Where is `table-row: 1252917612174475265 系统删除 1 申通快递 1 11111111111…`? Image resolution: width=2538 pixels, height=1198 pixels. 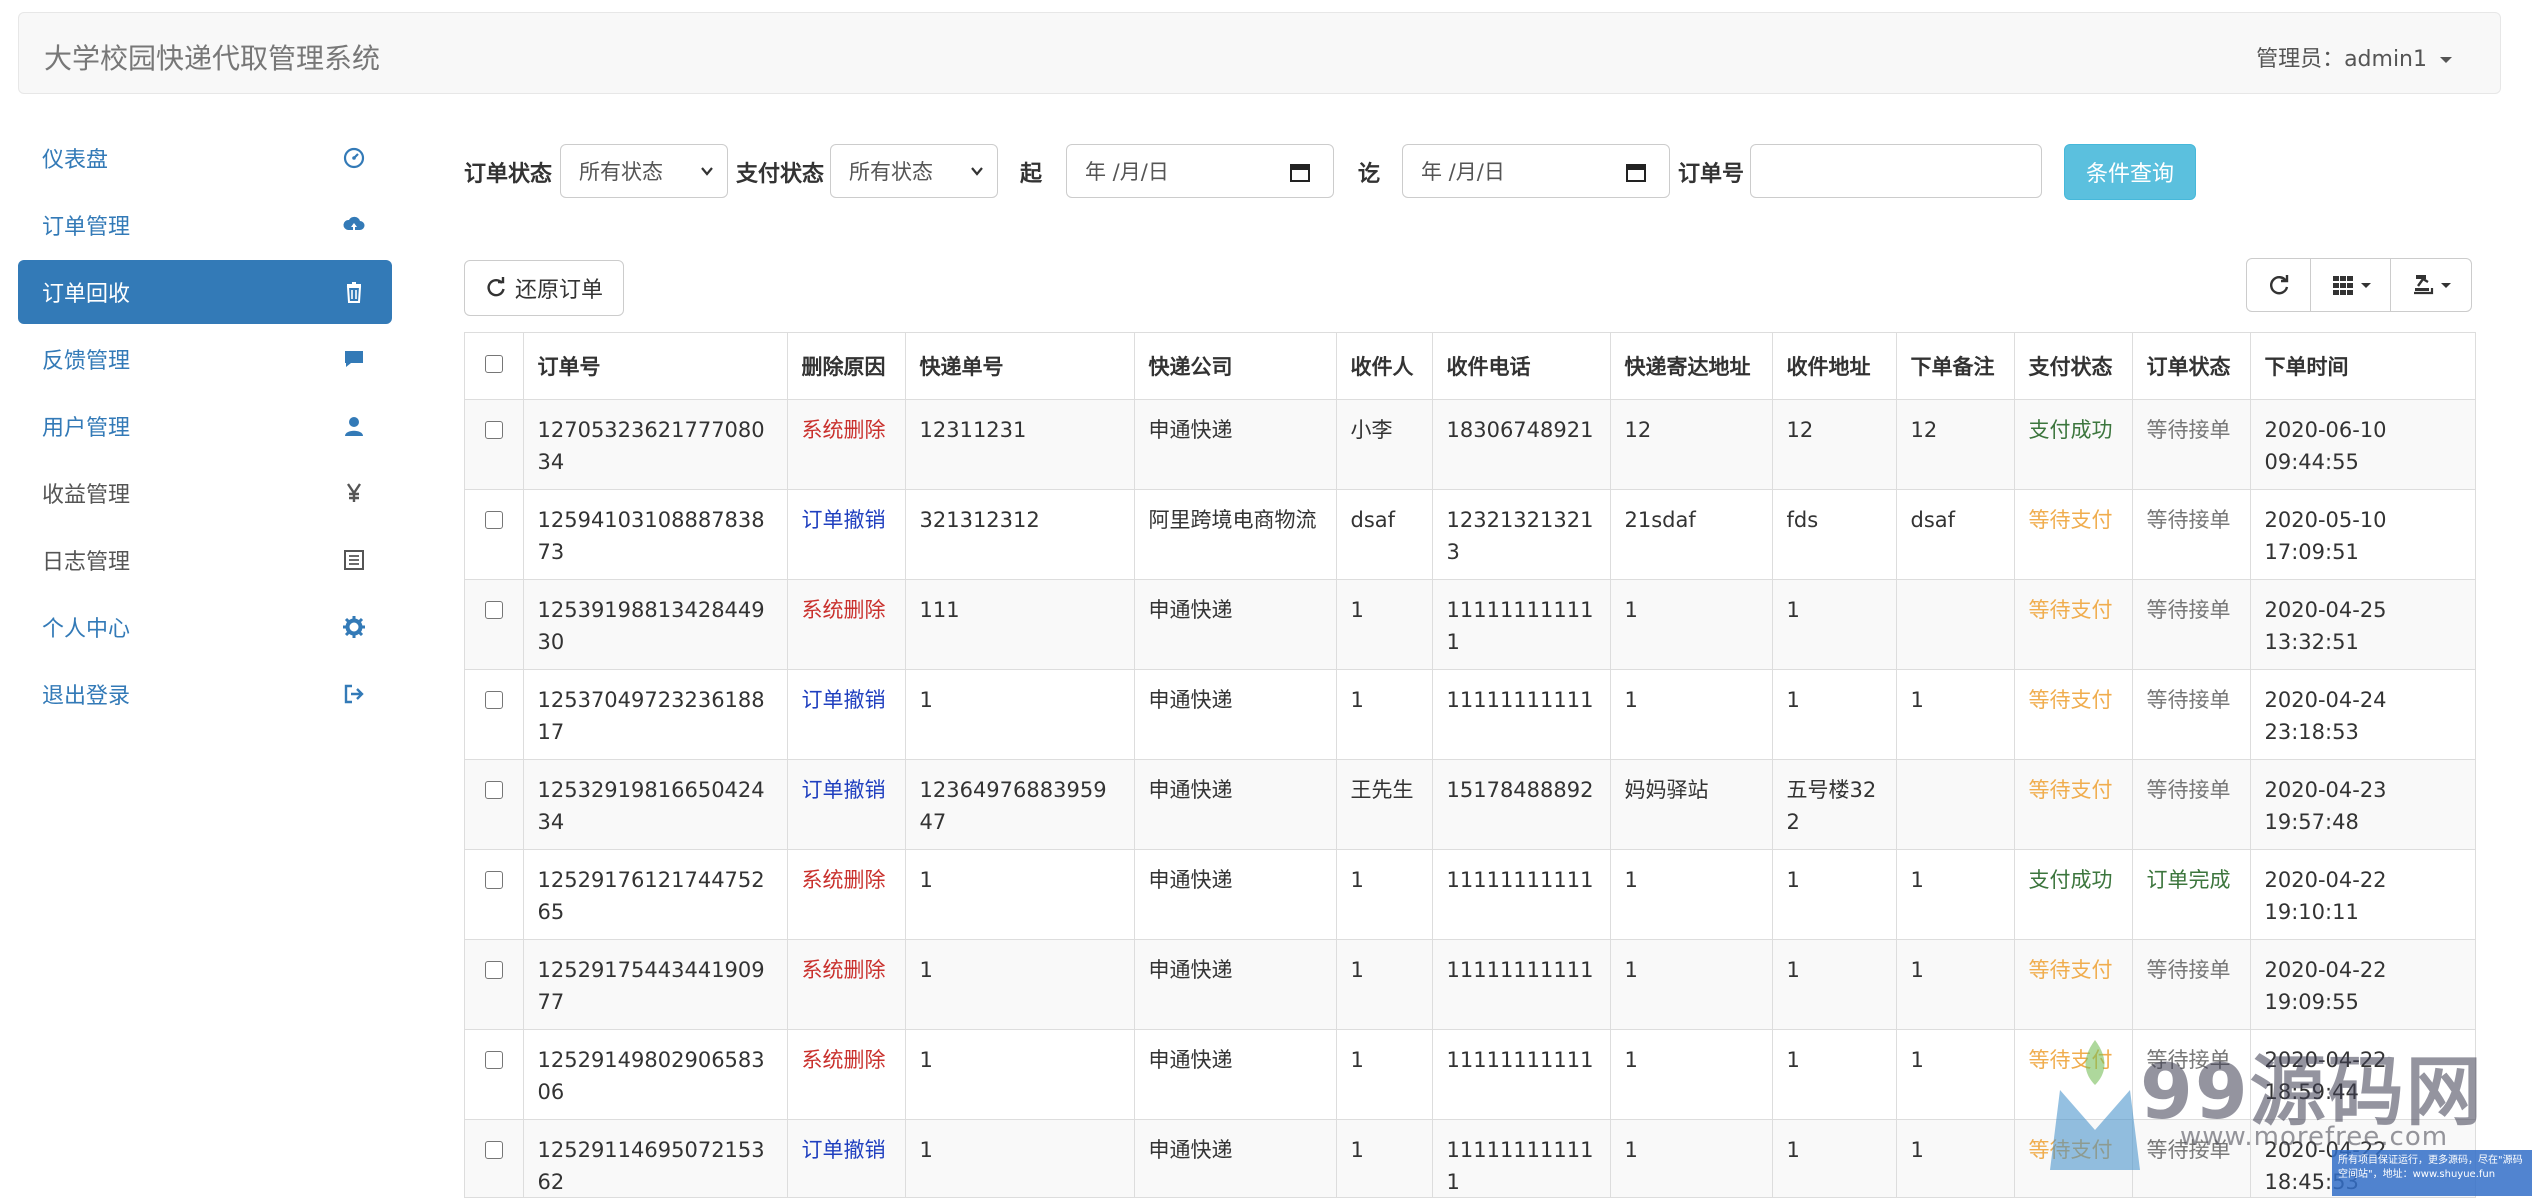
table-row: 1252917612174475265 系统删除 1 申通快递 1 11111111111… is located at coordinates (1470, 894).